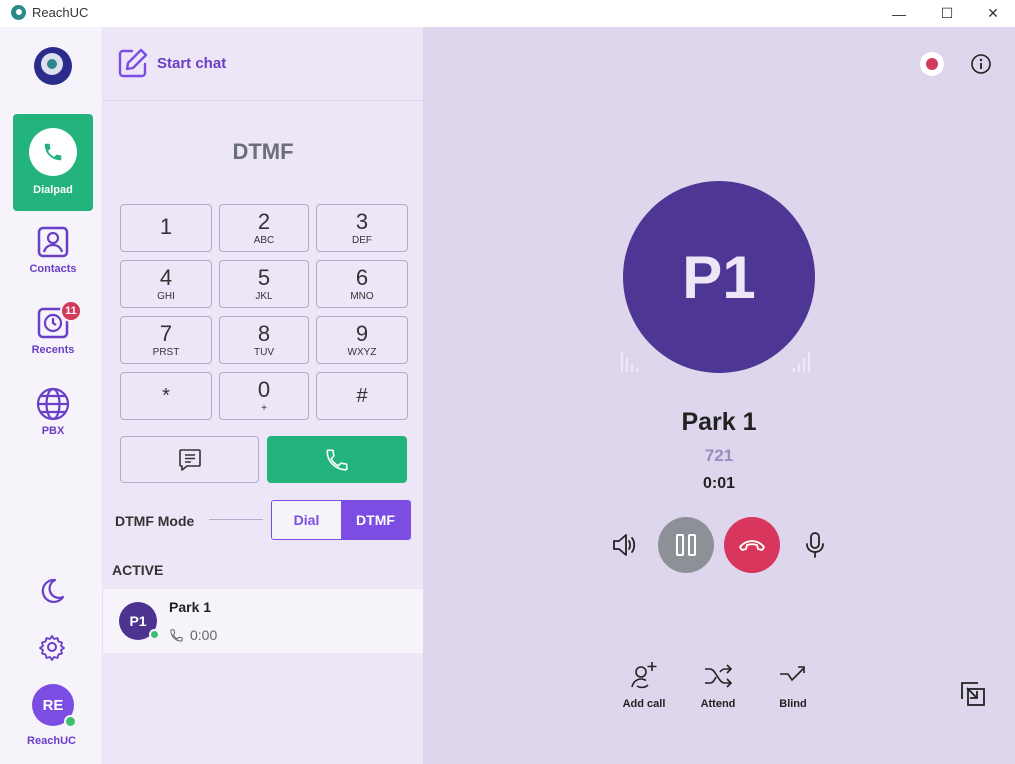 The width and height of the screenshot is (1015, 764). What do you see at coordinates (719, 676) in the screenshot?
I see `shuffle-icon` at bounding box center [719, 676].